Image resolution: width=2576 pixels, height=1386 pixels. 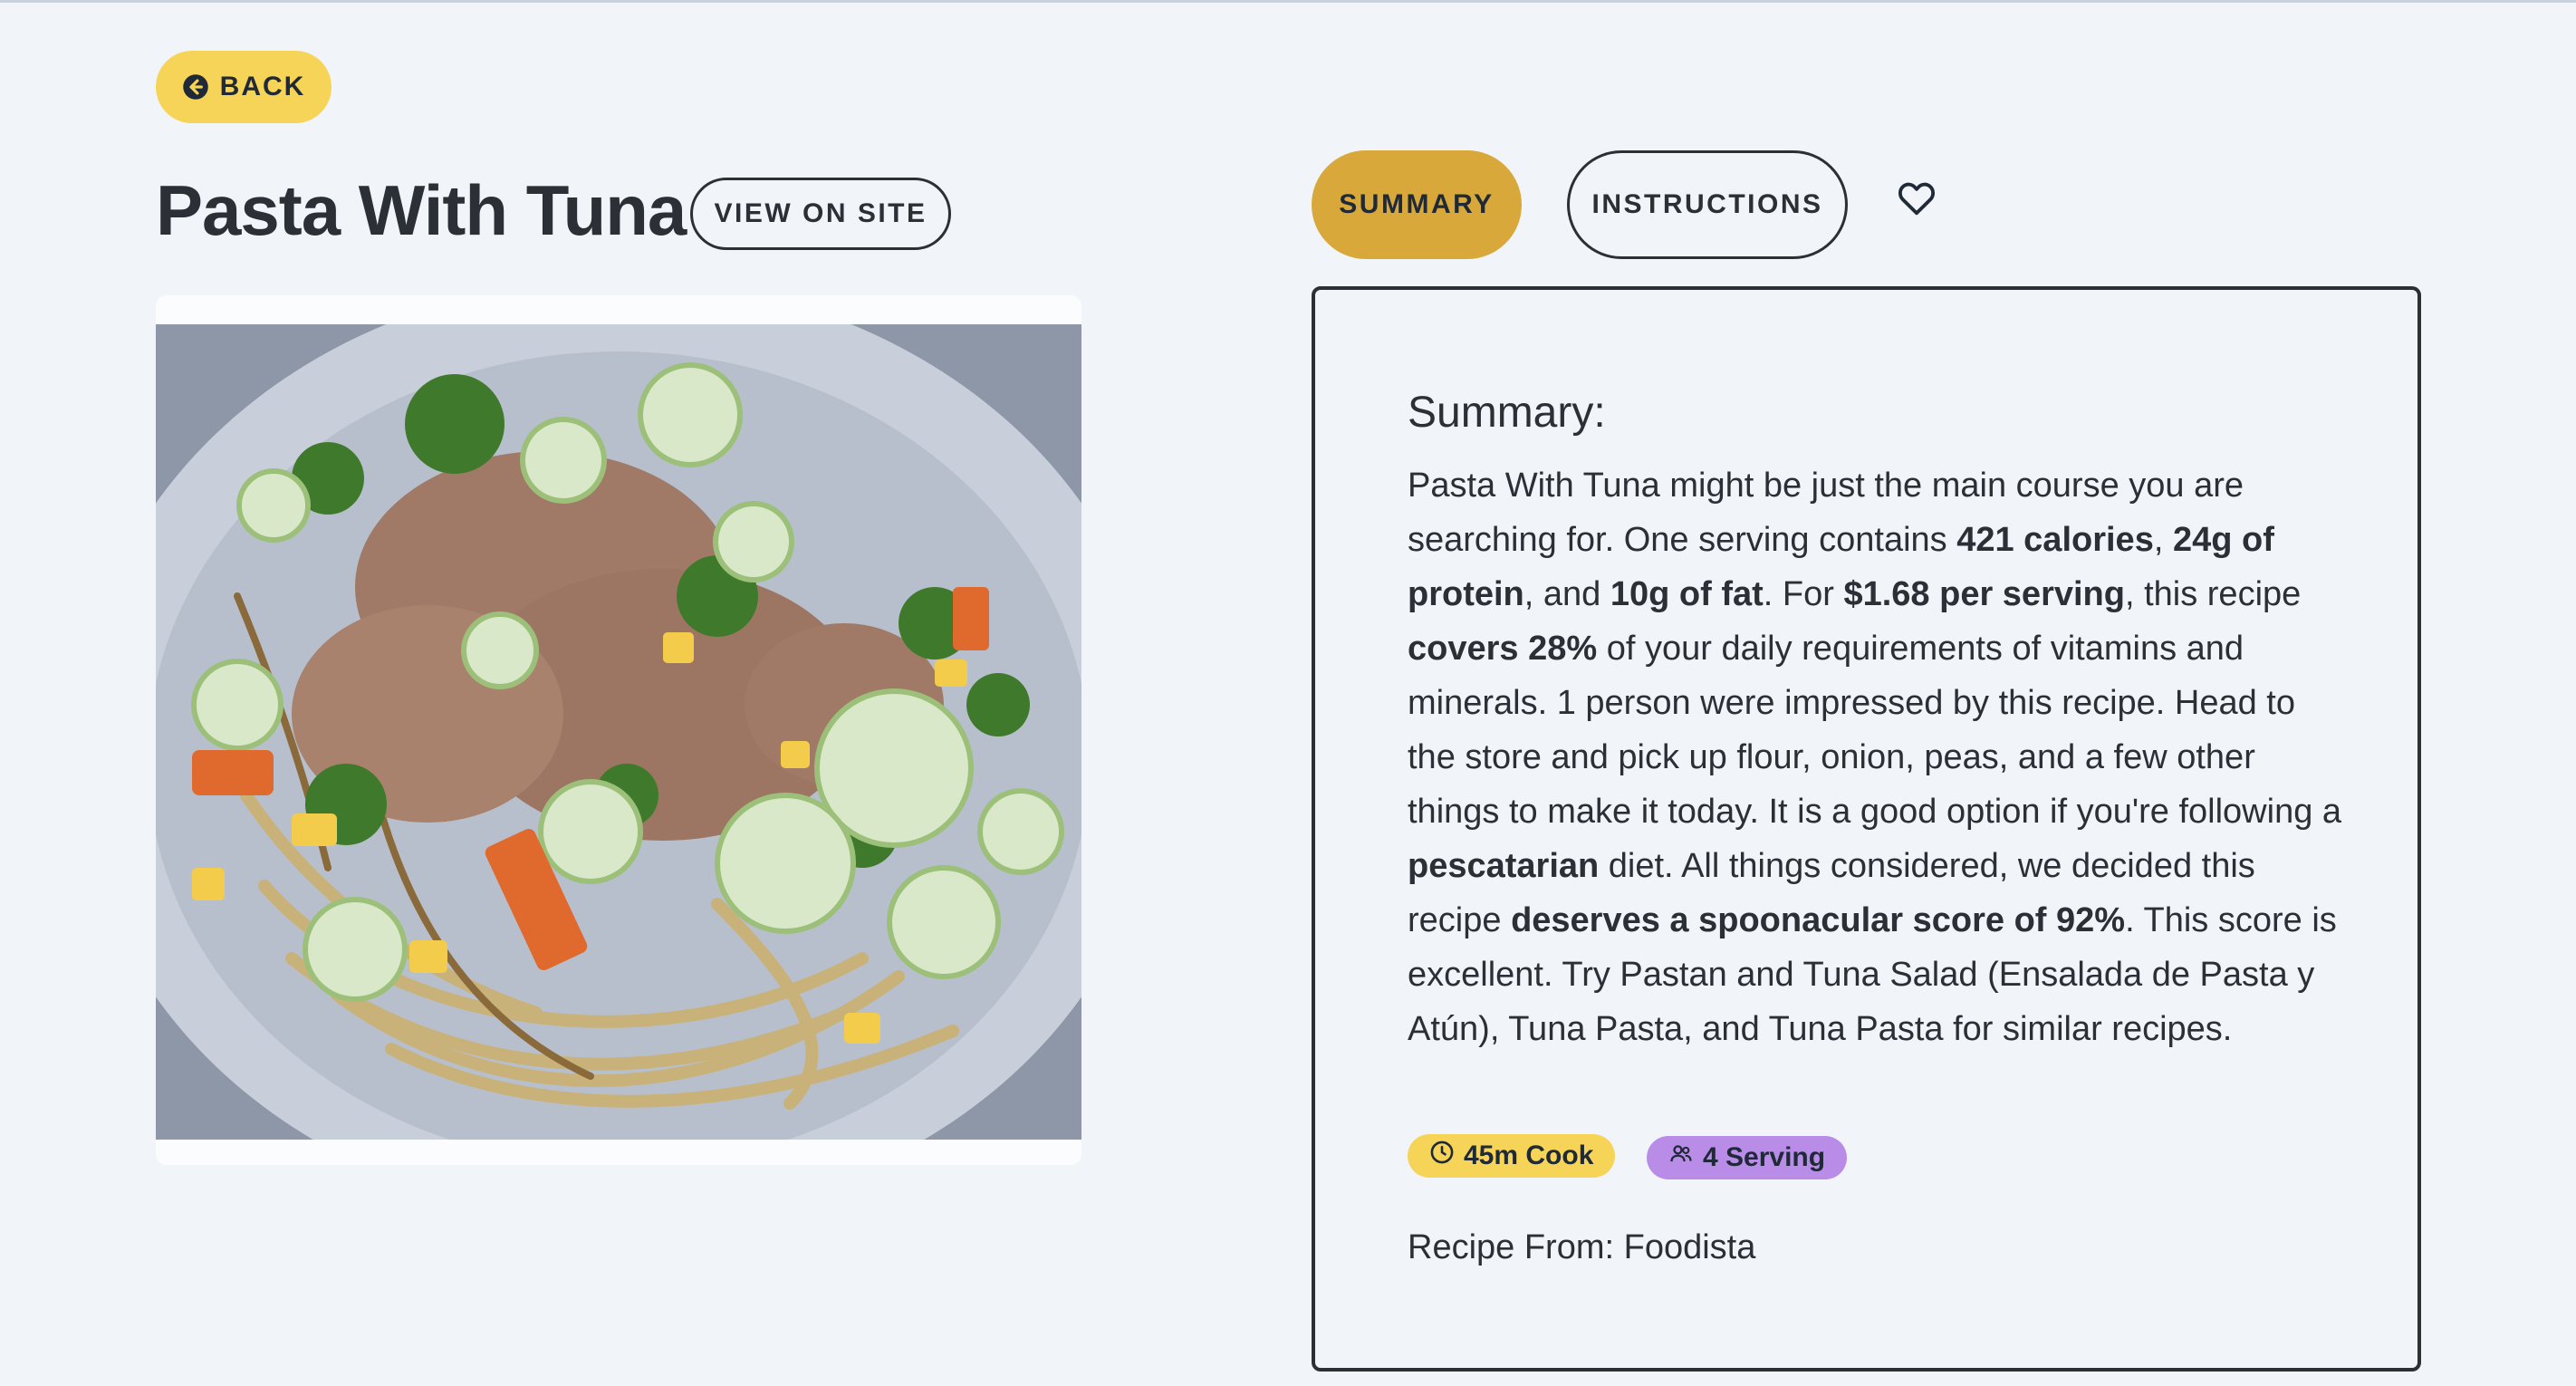 I want to click on tab-instructions: INSTRUCTIONS, so click(x=1707, y=204).